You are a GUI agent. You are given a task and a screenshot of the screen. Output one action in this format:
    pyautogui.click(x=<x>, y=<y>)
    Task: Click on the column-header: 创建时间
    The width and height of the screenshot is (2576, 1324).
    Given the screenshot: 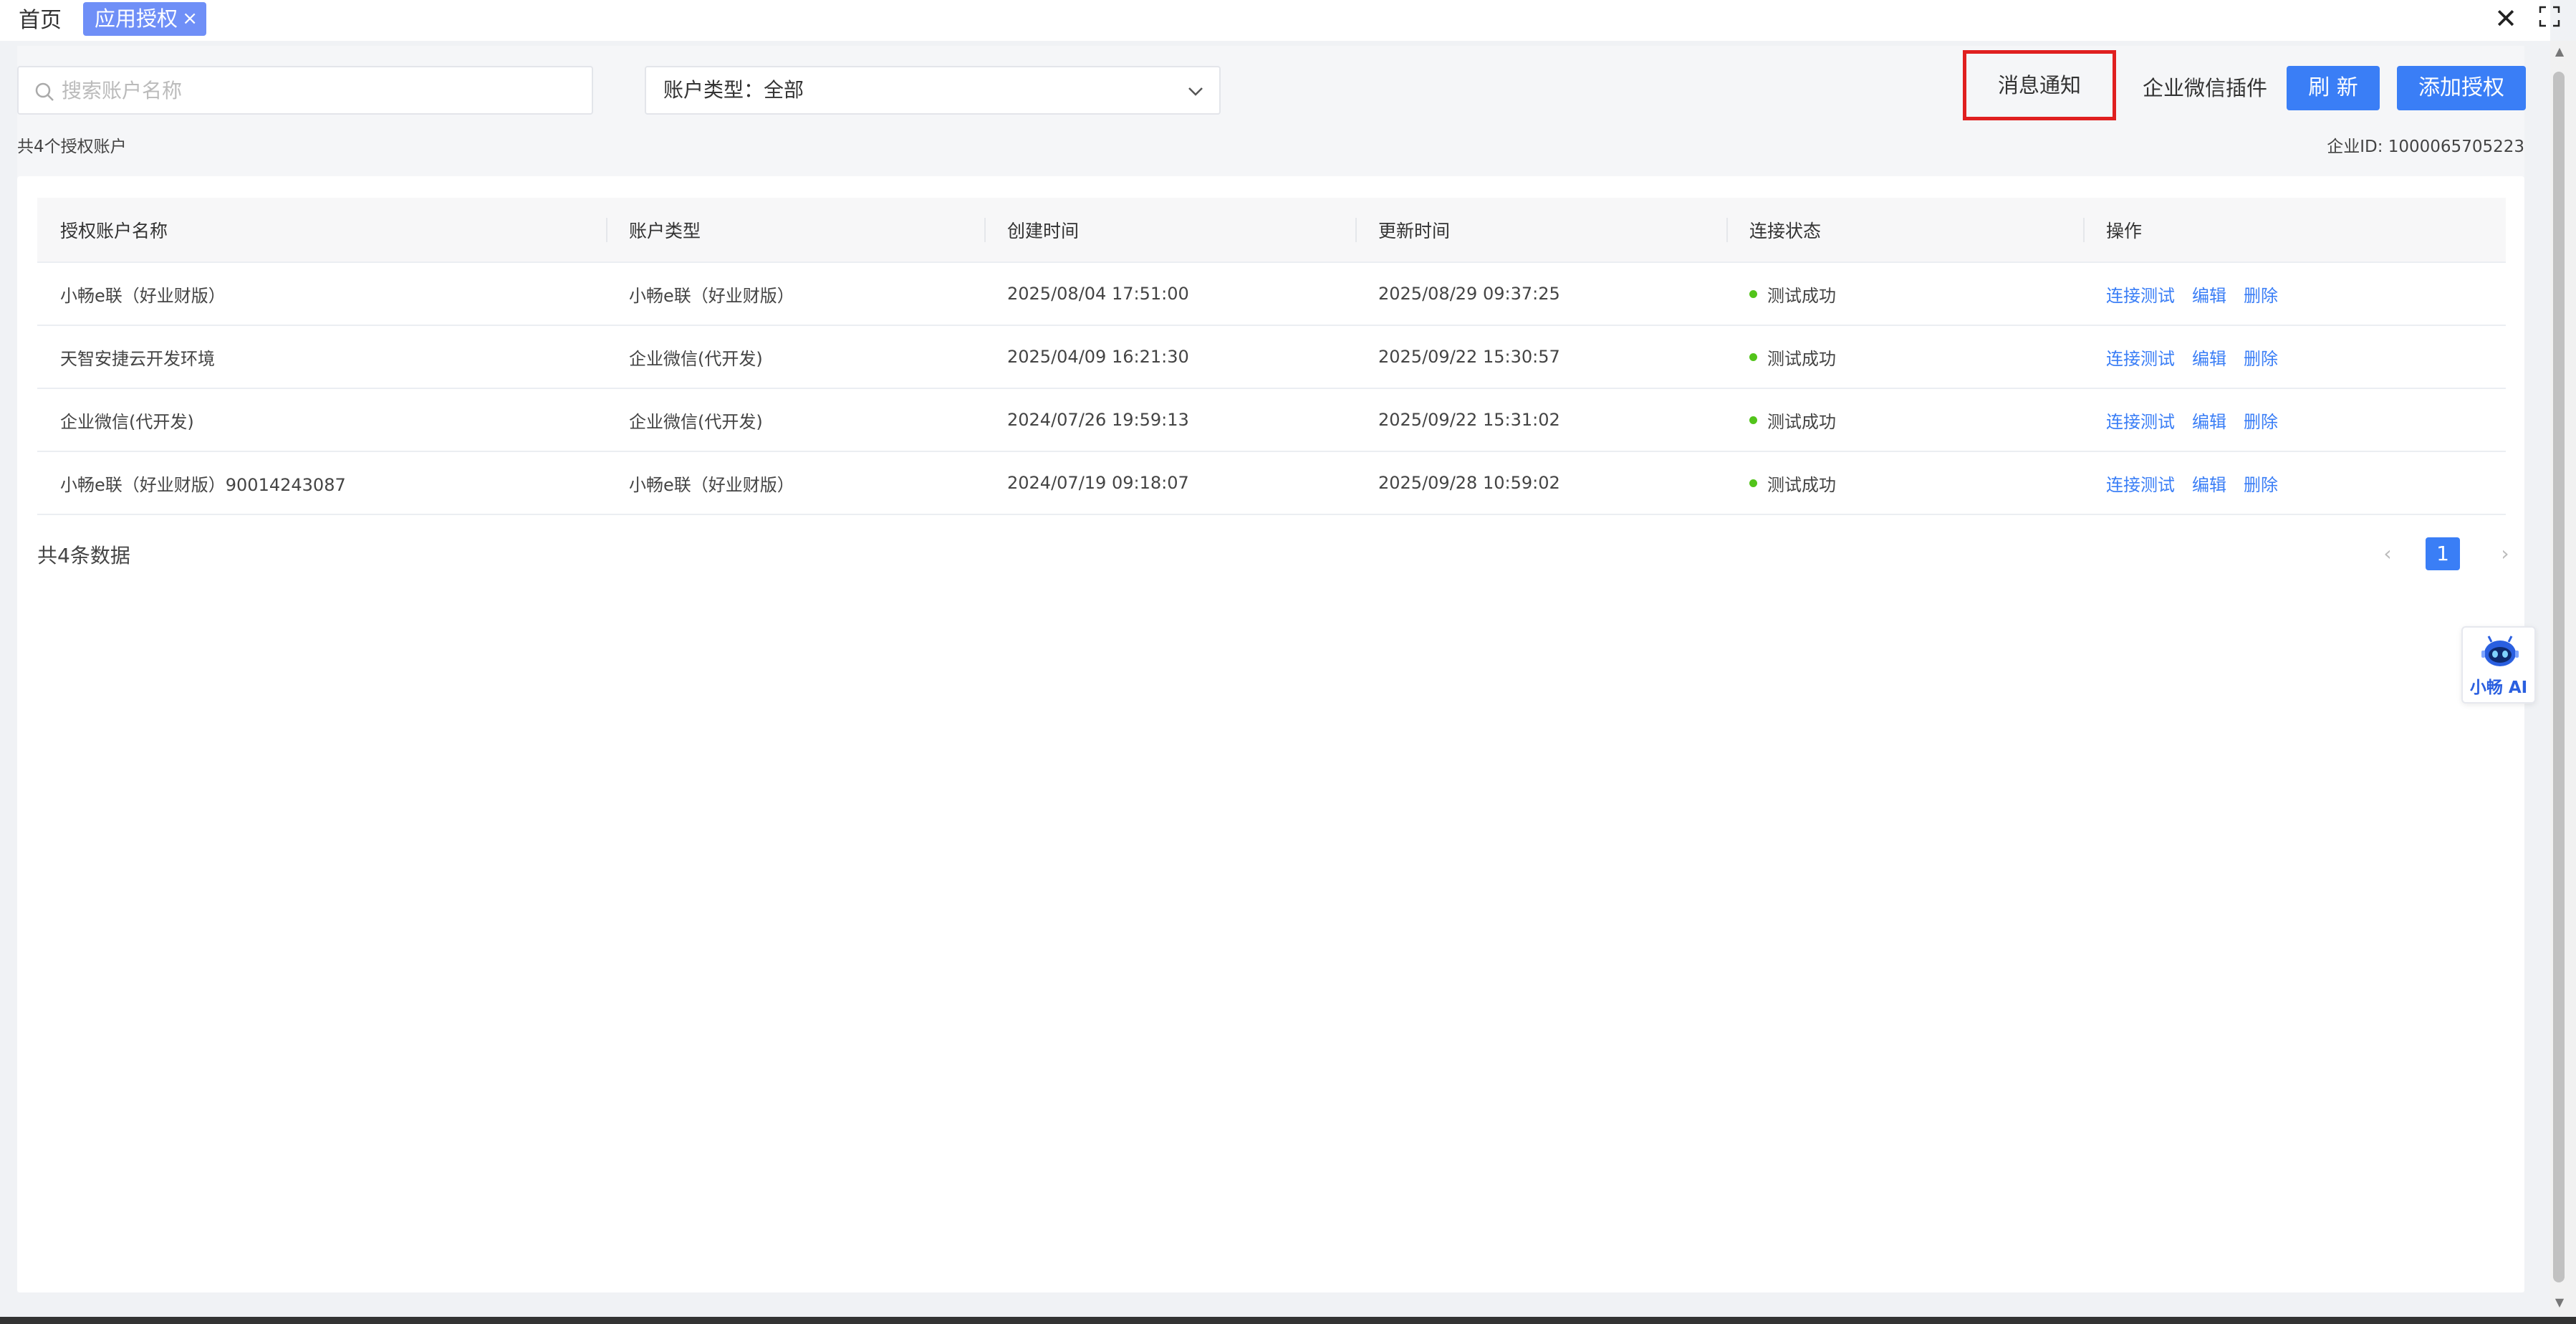 What is the action you would take?
    pyautogui.click(x=1170, y=230)
    